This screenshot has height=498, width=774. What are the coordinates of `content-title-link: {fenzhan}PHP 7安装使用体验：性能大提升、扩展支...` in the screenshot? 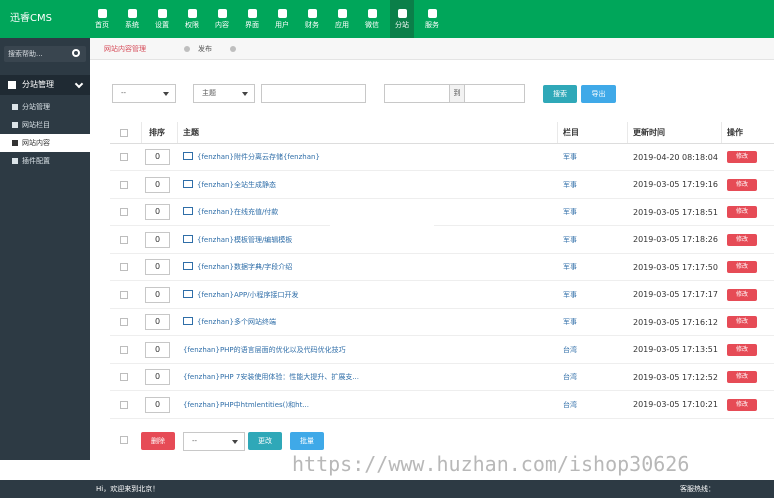 It's located at (271, 377).